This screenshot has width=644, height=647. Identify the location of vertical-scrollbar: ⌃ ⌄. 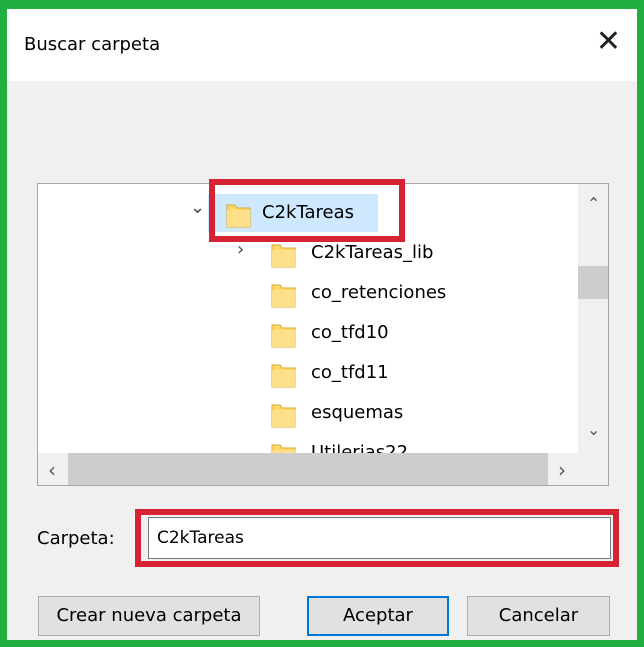
(593, 319).